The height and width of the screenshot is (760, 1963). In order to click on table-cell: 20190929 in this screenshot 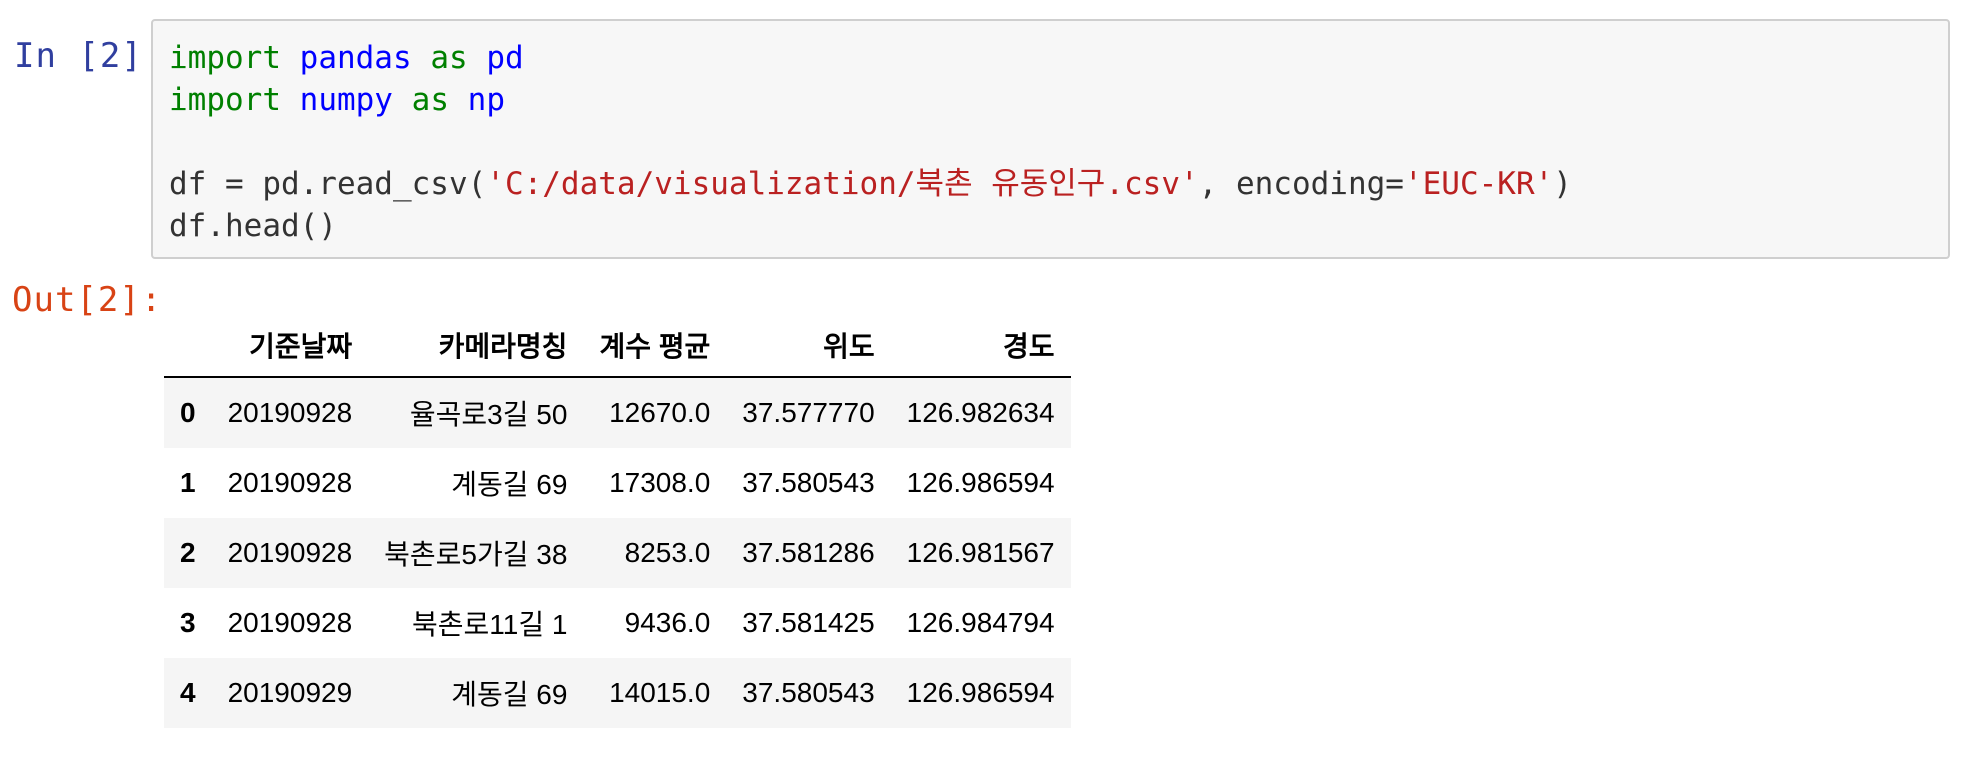, I will do `click(290, 692)`.